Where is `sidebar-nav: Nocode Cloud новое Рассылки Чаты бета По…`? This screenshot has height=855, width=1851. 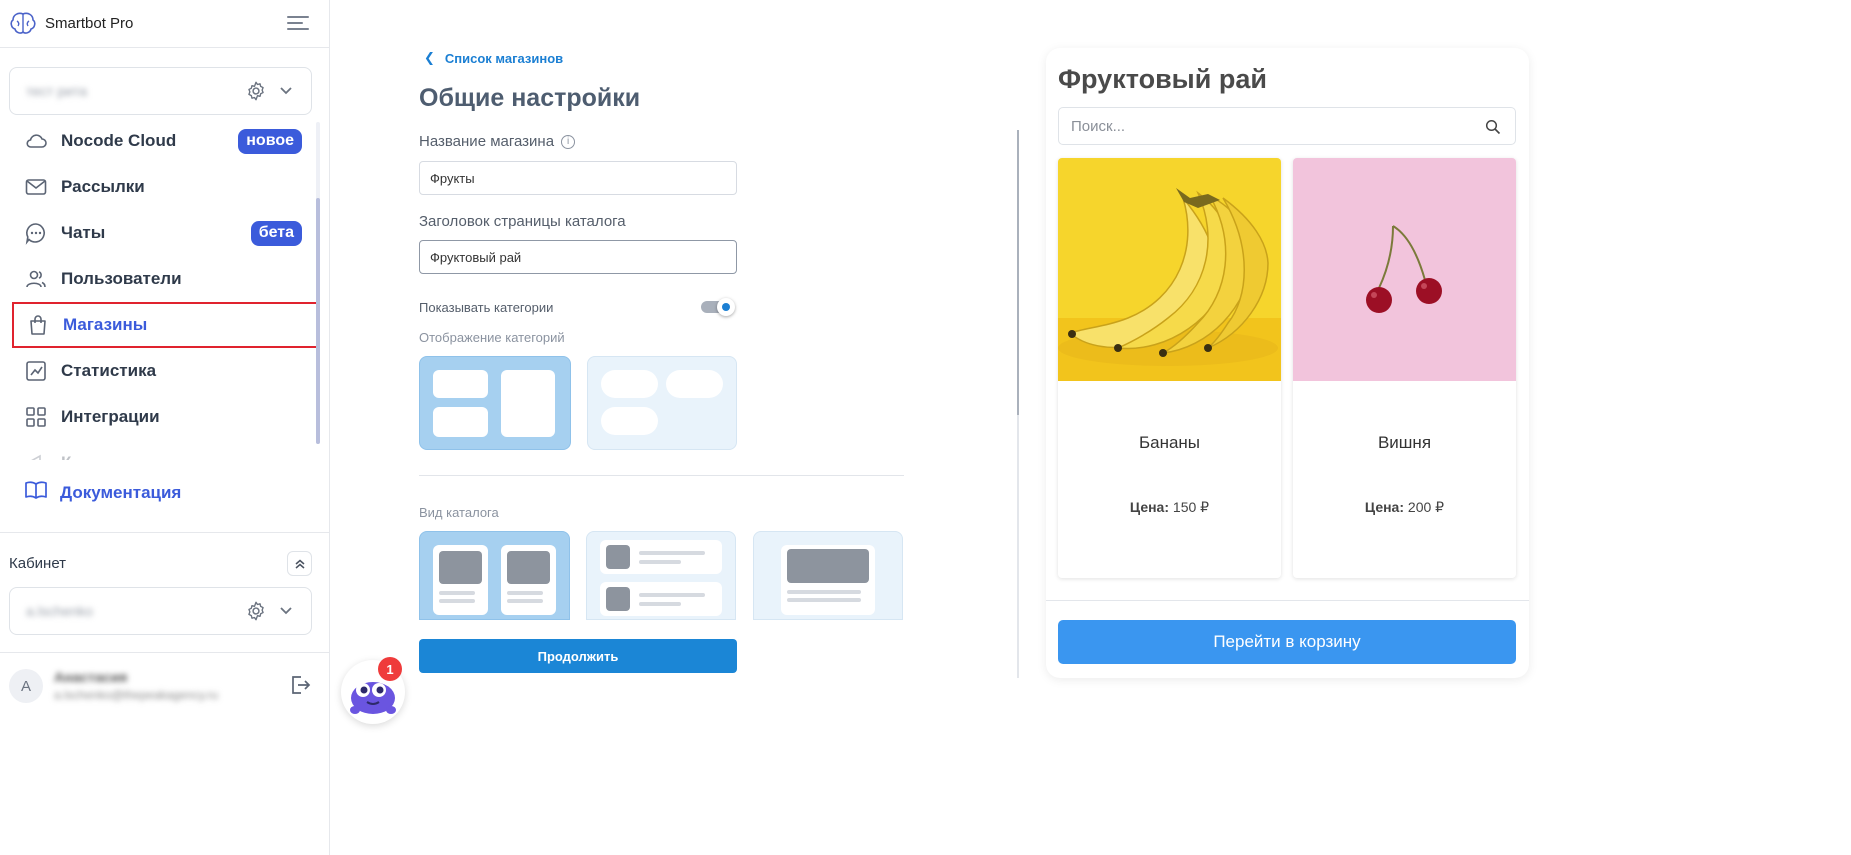 sidebar-nav: Nocode Cloud новое Рассылки Чаты бета По… is located at coordinates (165, 289).